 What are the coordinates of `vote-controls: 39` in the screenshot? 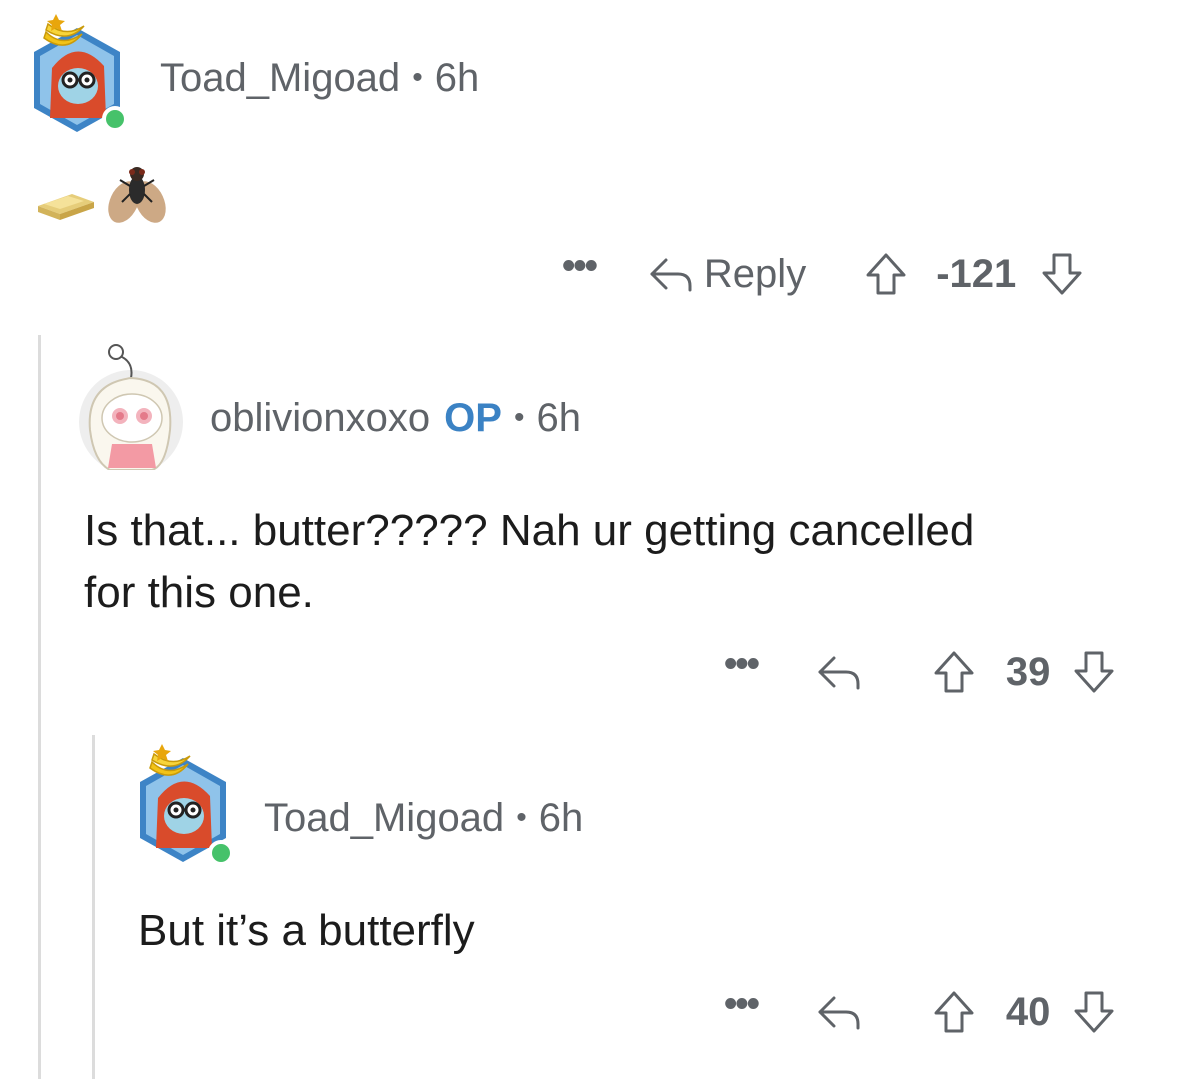 It's located at (1024, 672).